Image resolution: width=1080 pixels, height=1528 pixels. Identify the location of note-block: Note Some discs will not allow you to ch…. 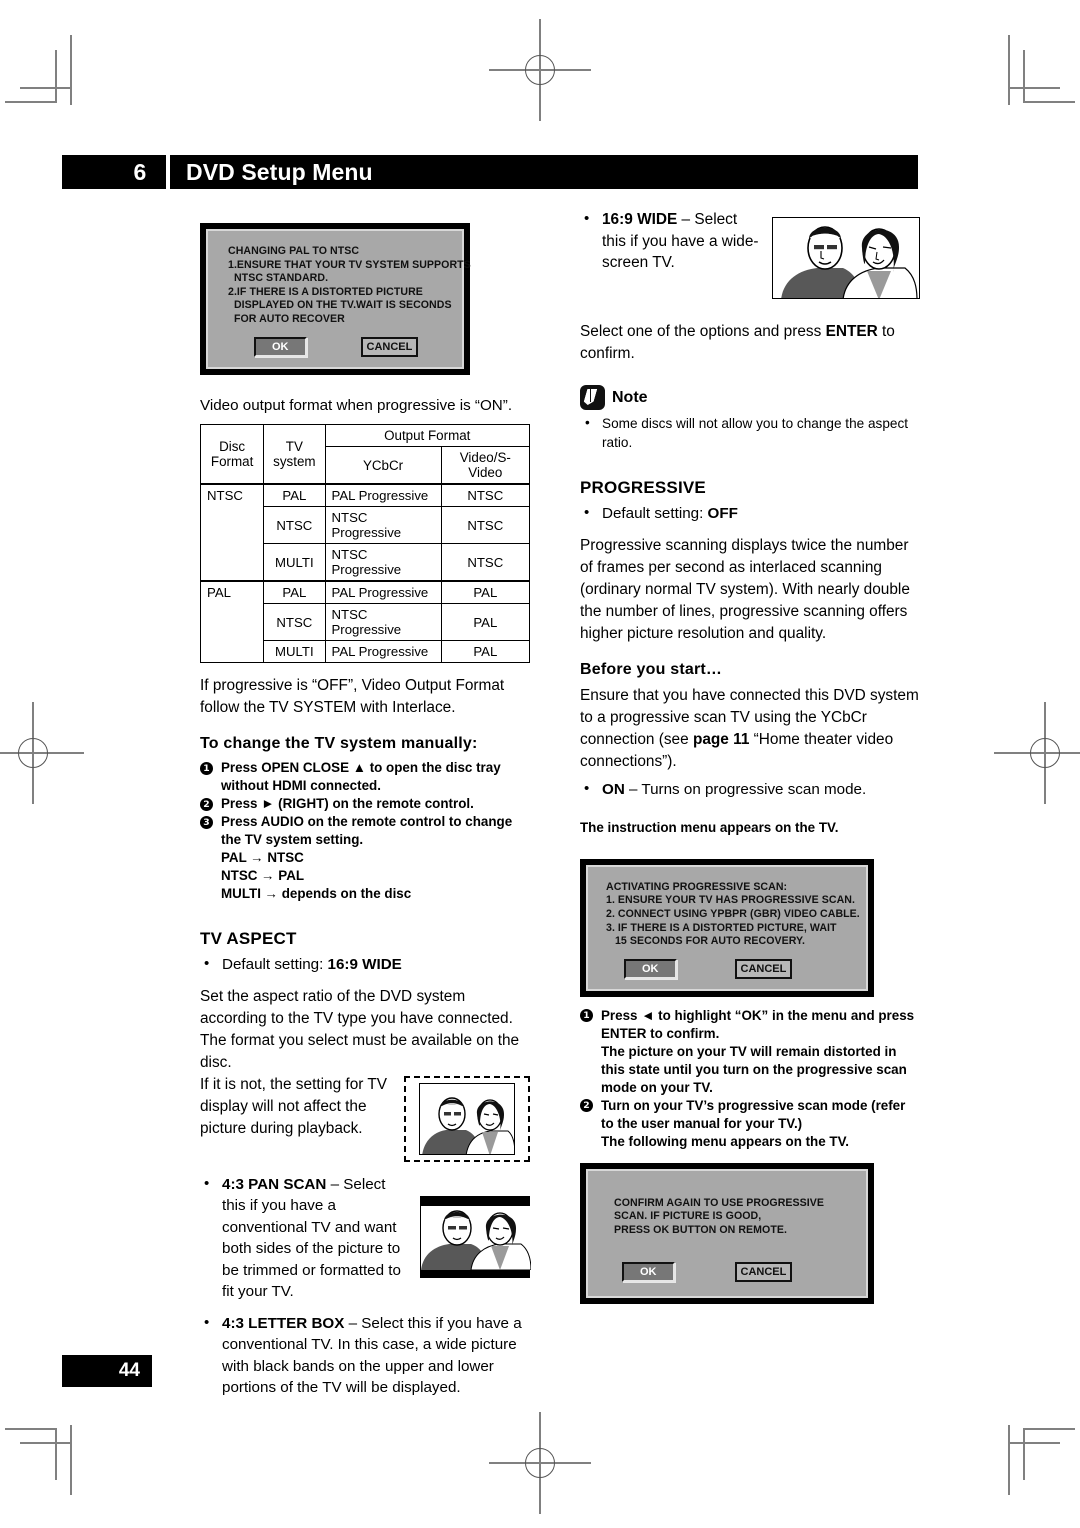
(750, 418).